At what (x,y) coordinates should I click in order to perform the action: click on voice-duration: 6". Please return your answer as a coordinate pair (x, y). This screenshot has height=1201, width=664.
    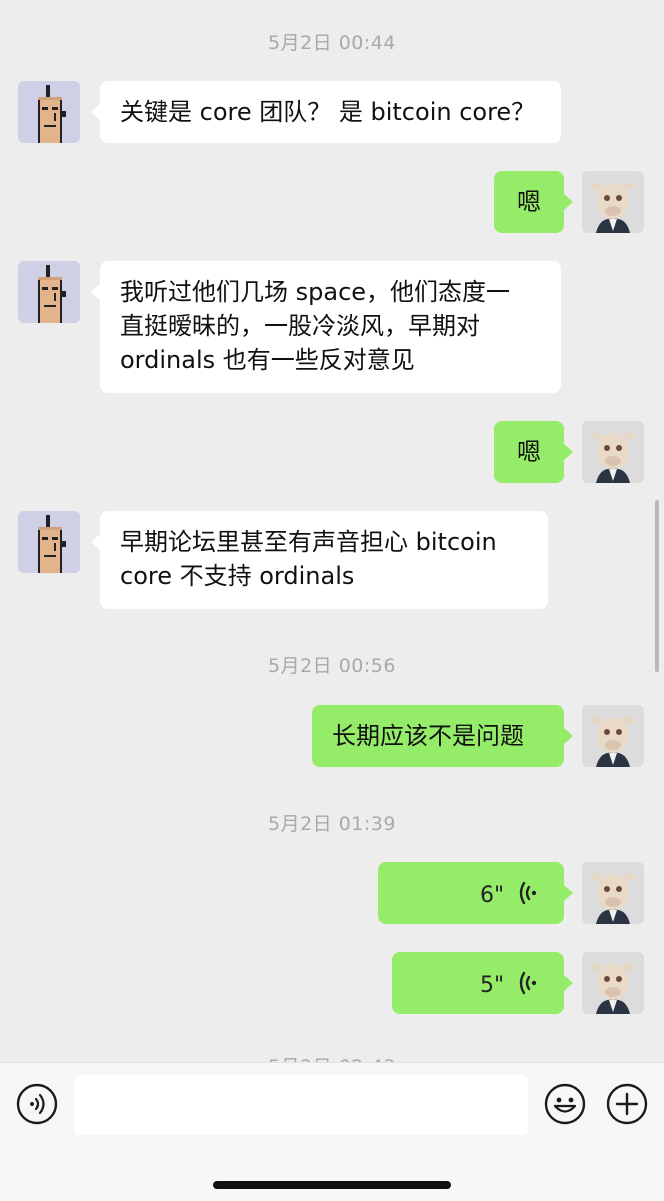
    Looking at the image, I should click on (492, 895).